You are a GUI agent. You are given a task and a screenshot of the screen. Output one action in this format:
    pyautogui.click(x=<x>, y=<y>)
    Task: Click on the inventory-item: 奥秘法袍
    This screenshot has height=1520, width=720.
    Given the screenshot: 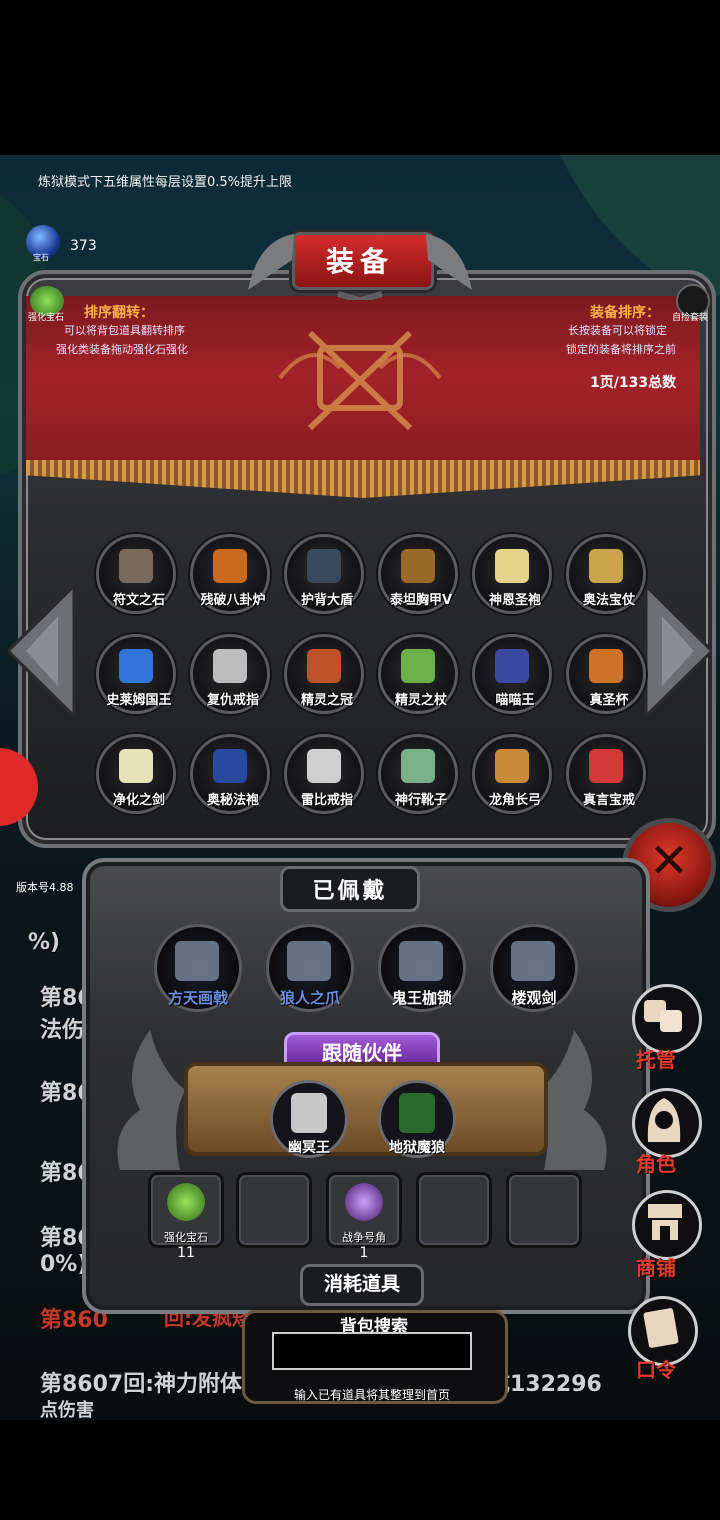 What is the action you would take?
    pyautogui.click(x=230, y=774)
    